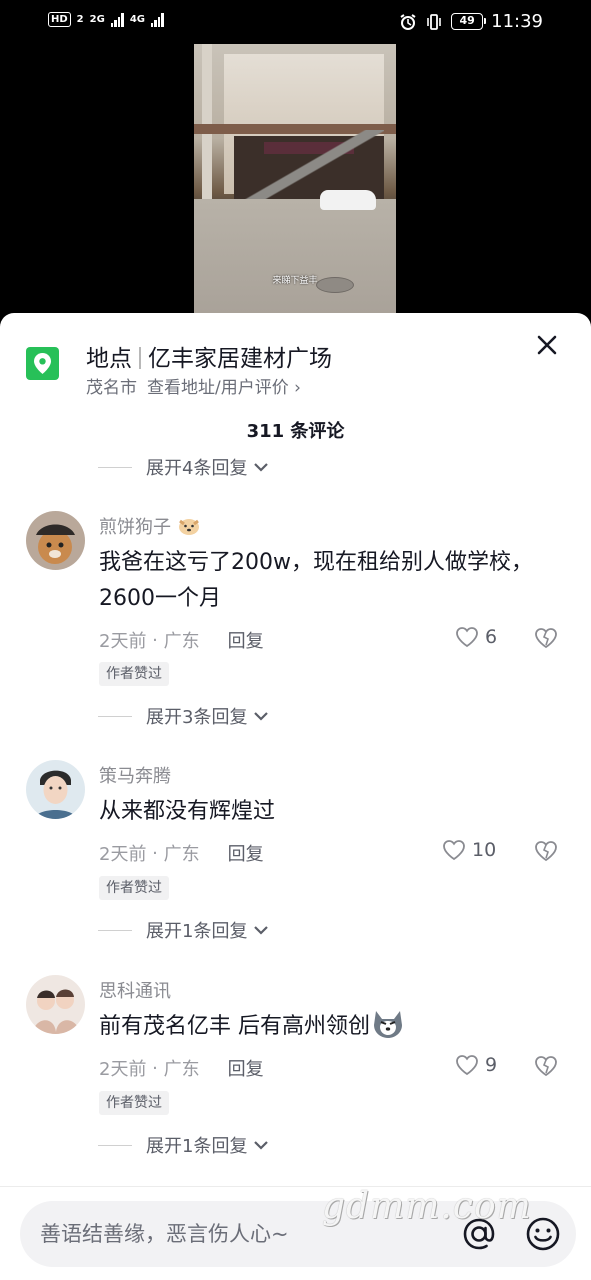 This screenshot has height=1280, width=591. Describe the element at coordinates (42, 363) in the screenshot. I see `location-pin-icon` at that location.